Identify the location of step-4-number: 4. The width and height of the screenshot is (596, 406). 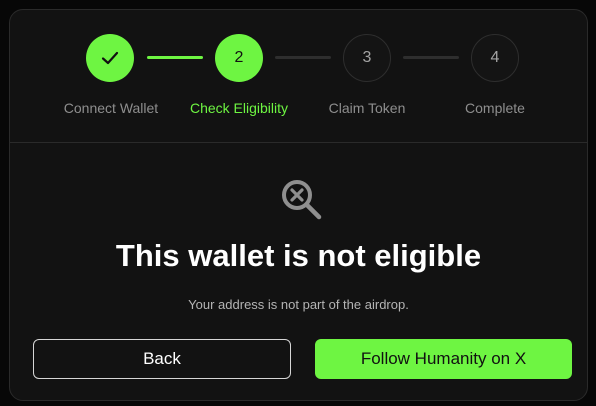
(495, 57).